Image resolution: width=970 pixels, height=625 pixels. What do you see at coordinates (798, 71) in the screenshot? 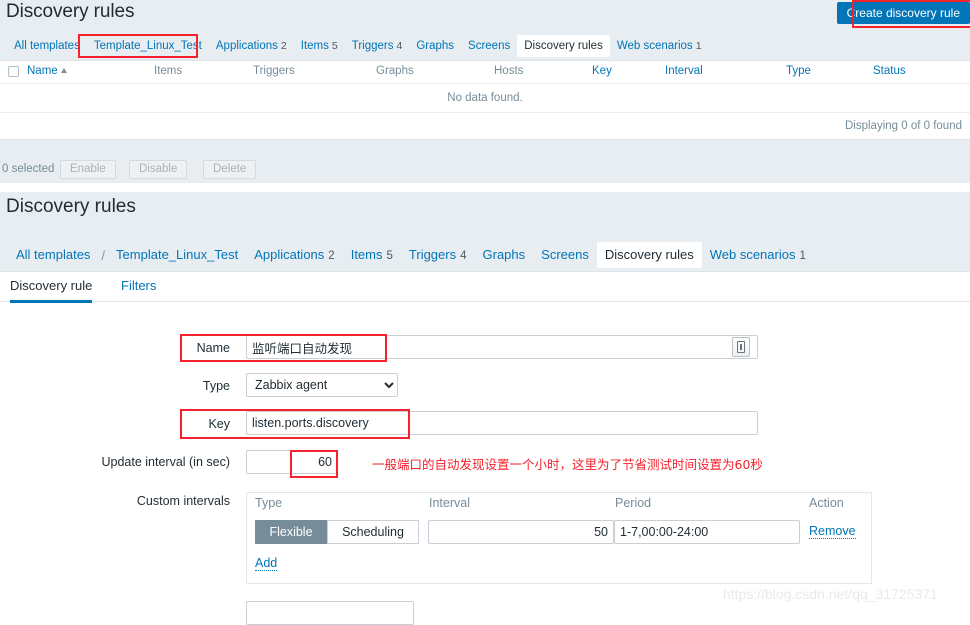
I see `column-header-type: Type` at bounding box center [798, 71].